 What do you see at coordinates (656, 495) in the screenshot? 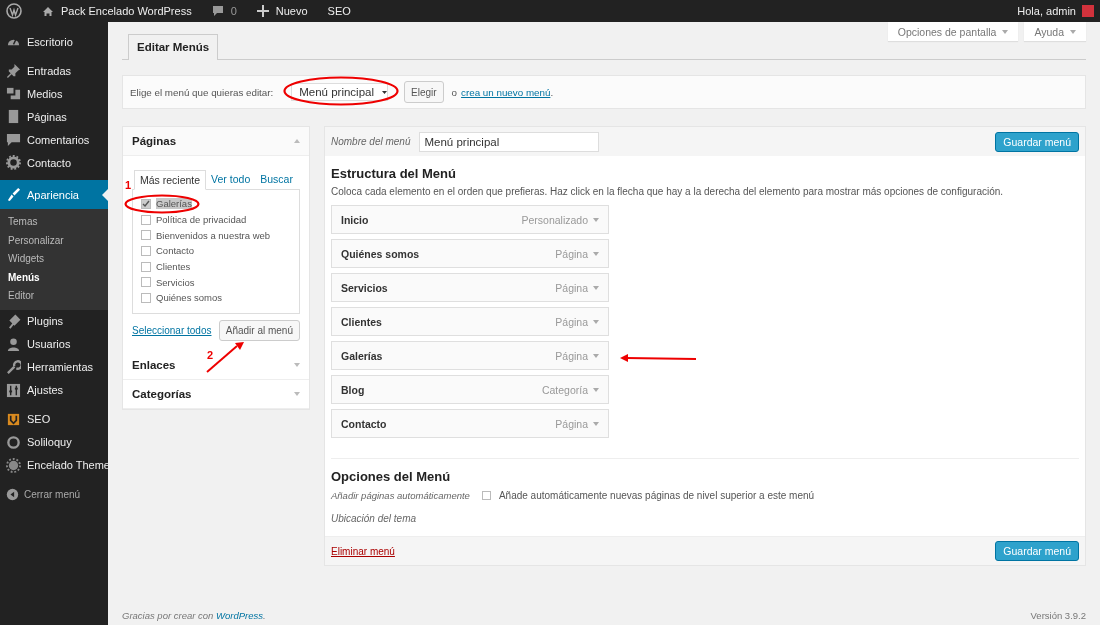
I see `checkbox-label: Añade automáticamente nuevas páginas de nivel superior a este menú` at bounding box center [656, 495].